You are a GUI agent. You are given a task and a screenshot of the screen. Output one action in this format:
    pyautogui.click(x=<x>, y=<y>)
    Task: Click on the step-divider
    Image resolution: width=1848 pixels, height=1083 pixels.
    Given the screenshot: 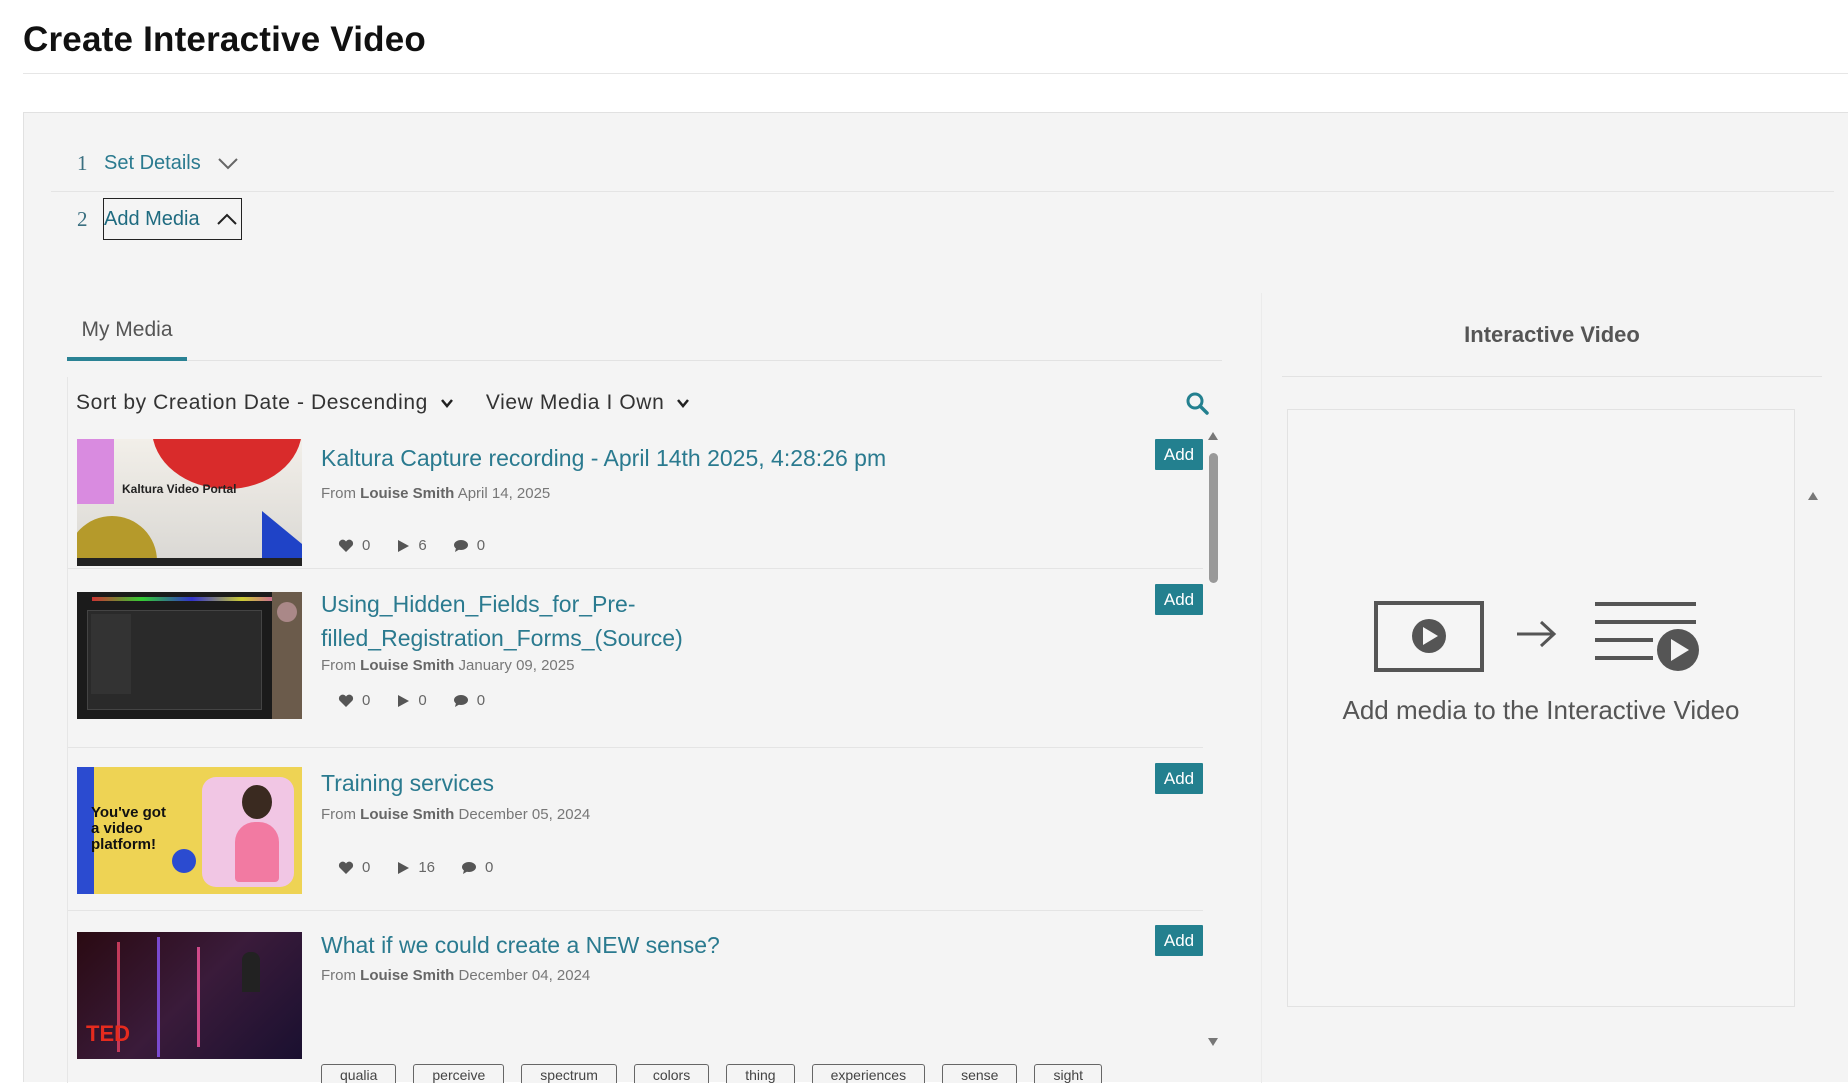 What is the action you would take?
    pyautogui.click(x=942, y=191)
    